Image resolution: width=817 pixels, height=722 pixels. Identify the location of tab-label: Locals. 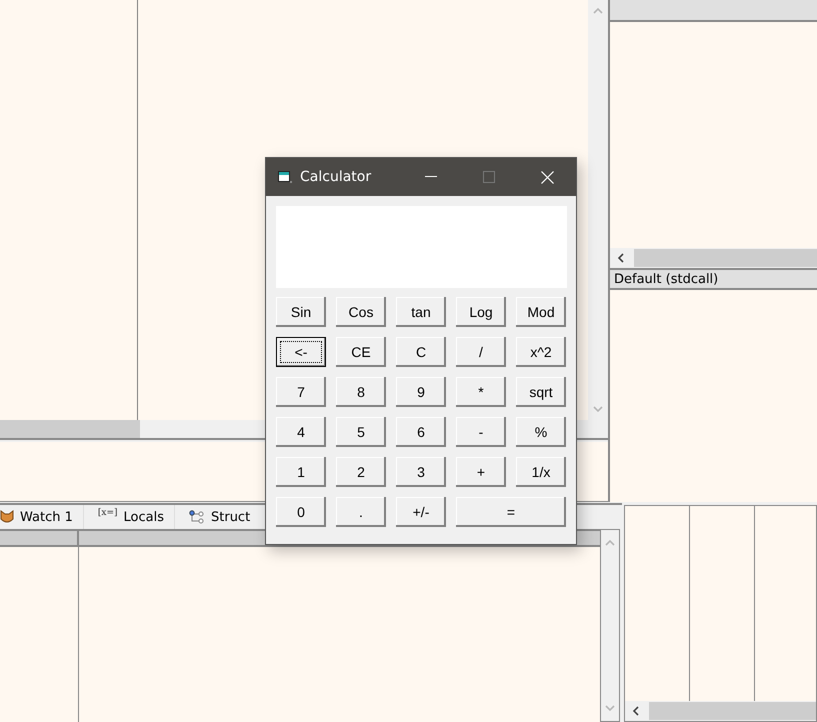
(144, 517).